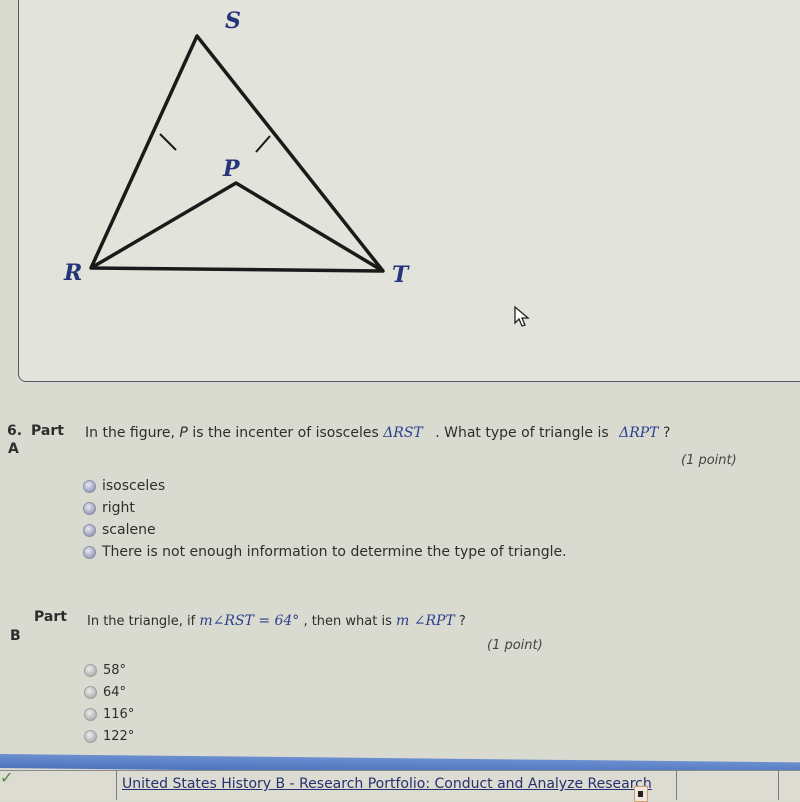 The height and width of the screenshot is (802, 800). I want to click on part-a-points: (1 point), so click(709, 460).